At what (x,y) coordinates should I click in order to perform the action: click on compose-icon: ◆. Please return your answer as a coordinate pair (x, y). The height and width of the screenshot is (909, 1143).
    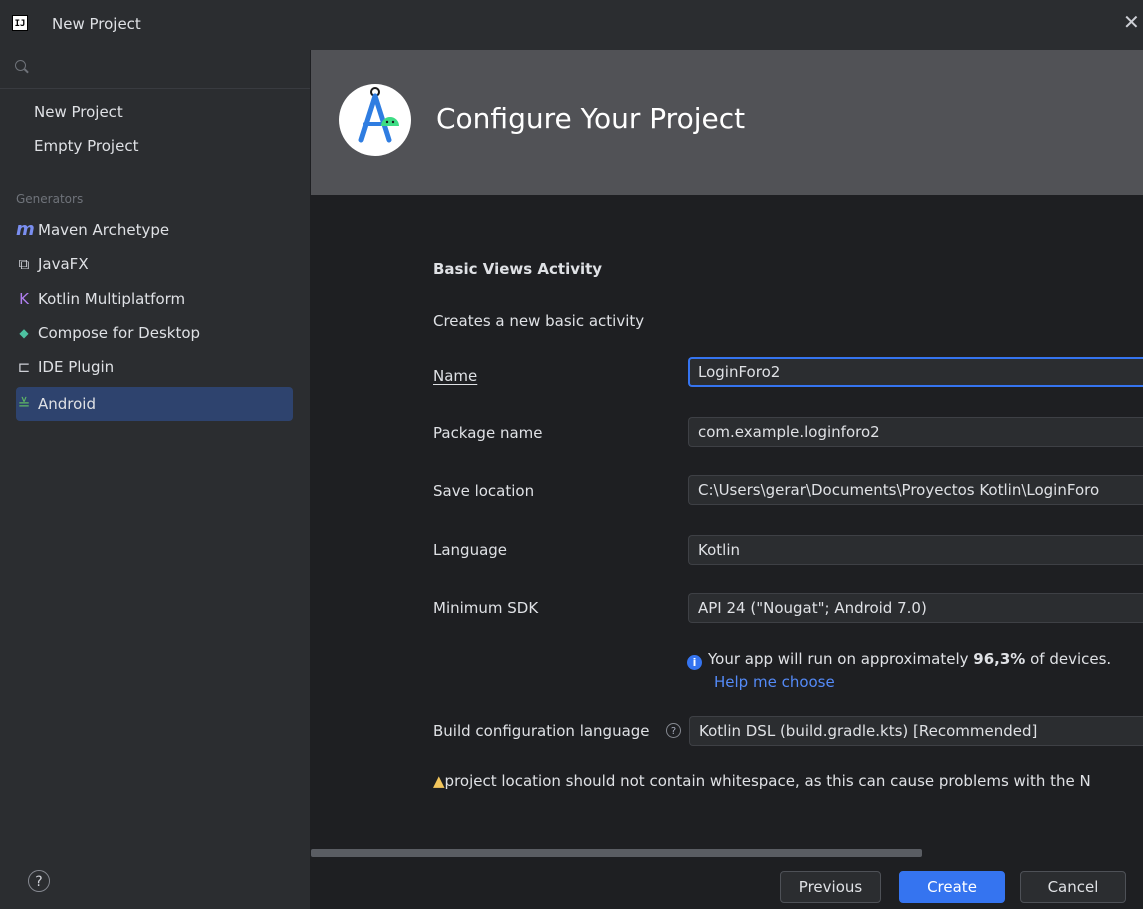
    Looking at the image, I should click on (24, 333).